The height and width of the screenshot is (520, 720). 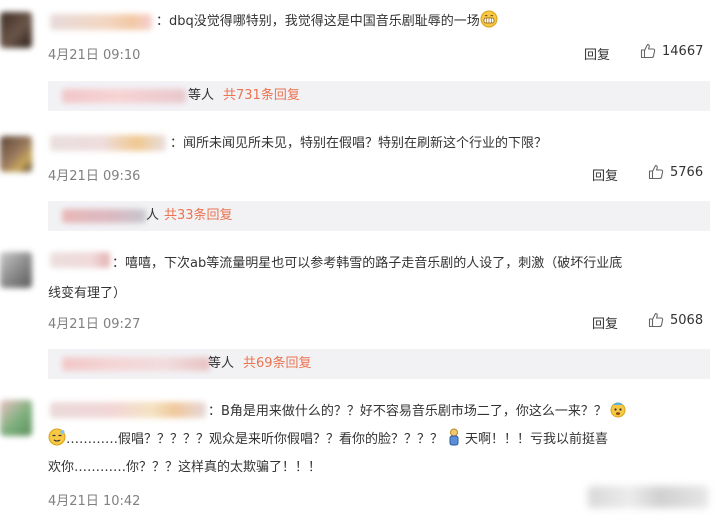 I want to click on reply-summary-bar: 等人 共69条回复, so click(x=379, y=364).